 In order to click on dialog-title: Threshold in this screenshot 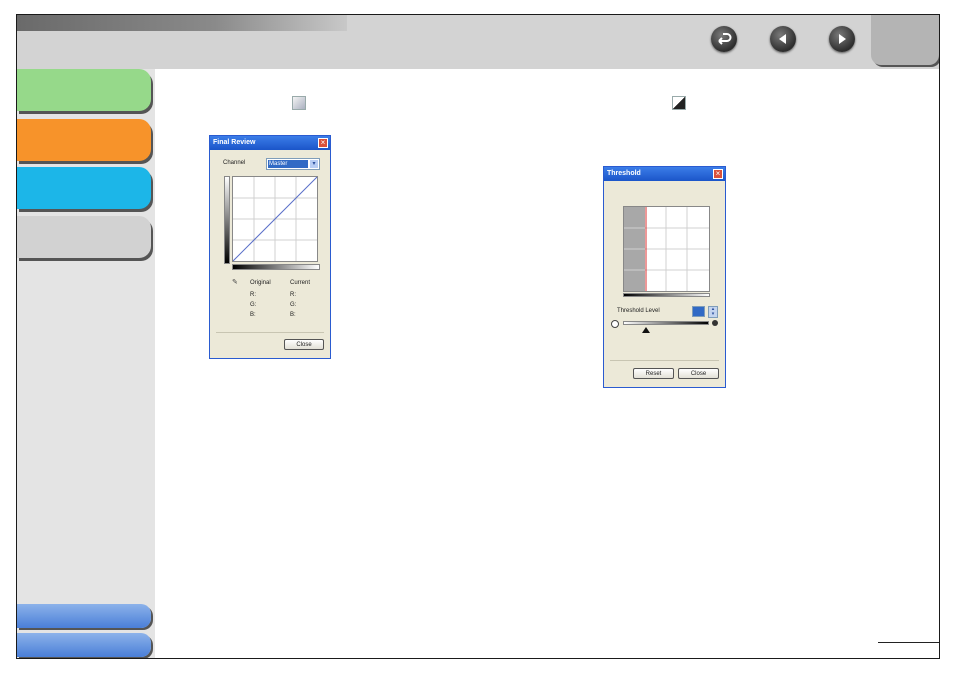, I will do `click(664, 174)`.